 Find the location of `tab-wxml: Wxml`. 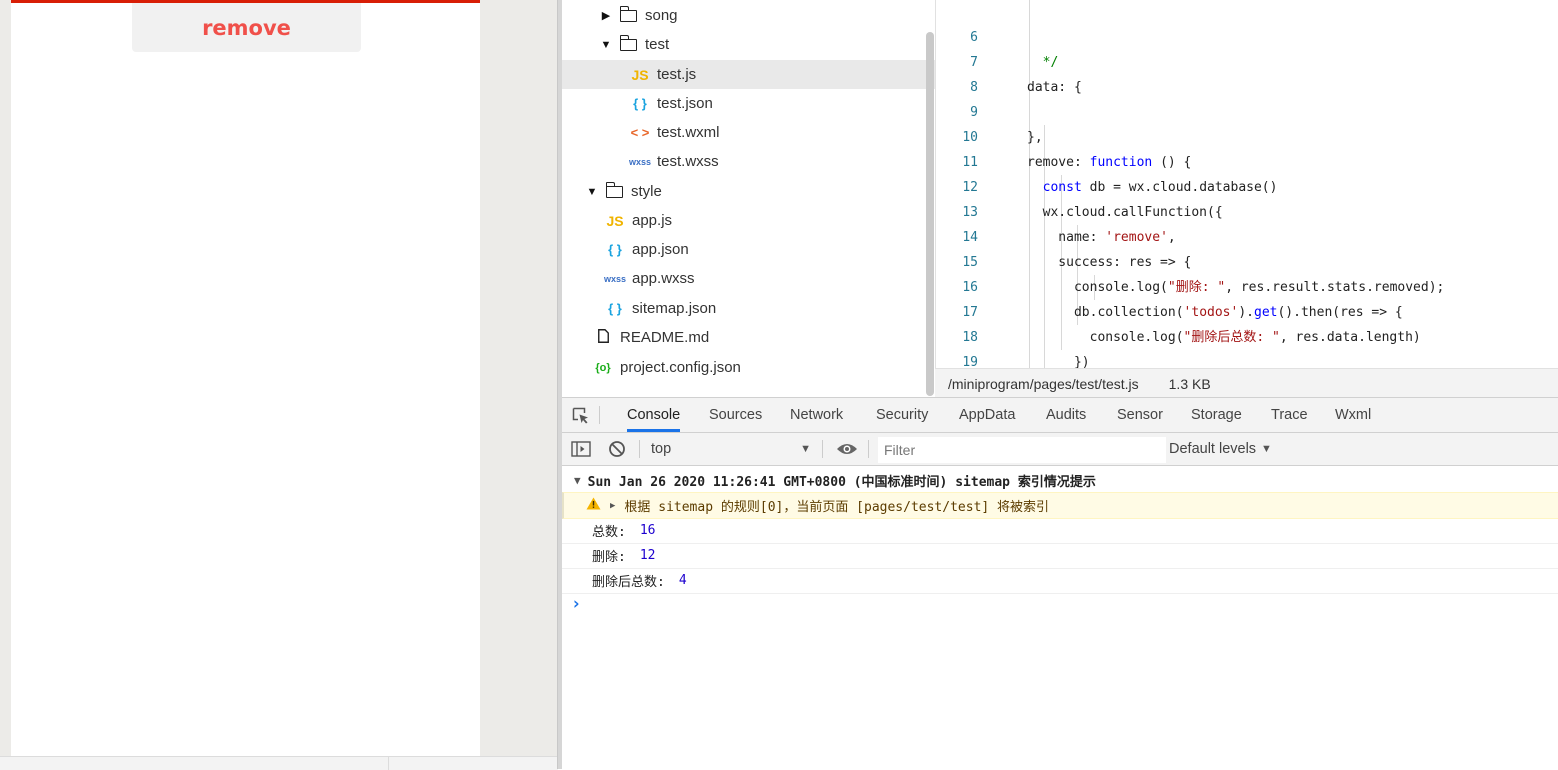

tab-wxml: Wxml is located at coordinates (1353, 415).